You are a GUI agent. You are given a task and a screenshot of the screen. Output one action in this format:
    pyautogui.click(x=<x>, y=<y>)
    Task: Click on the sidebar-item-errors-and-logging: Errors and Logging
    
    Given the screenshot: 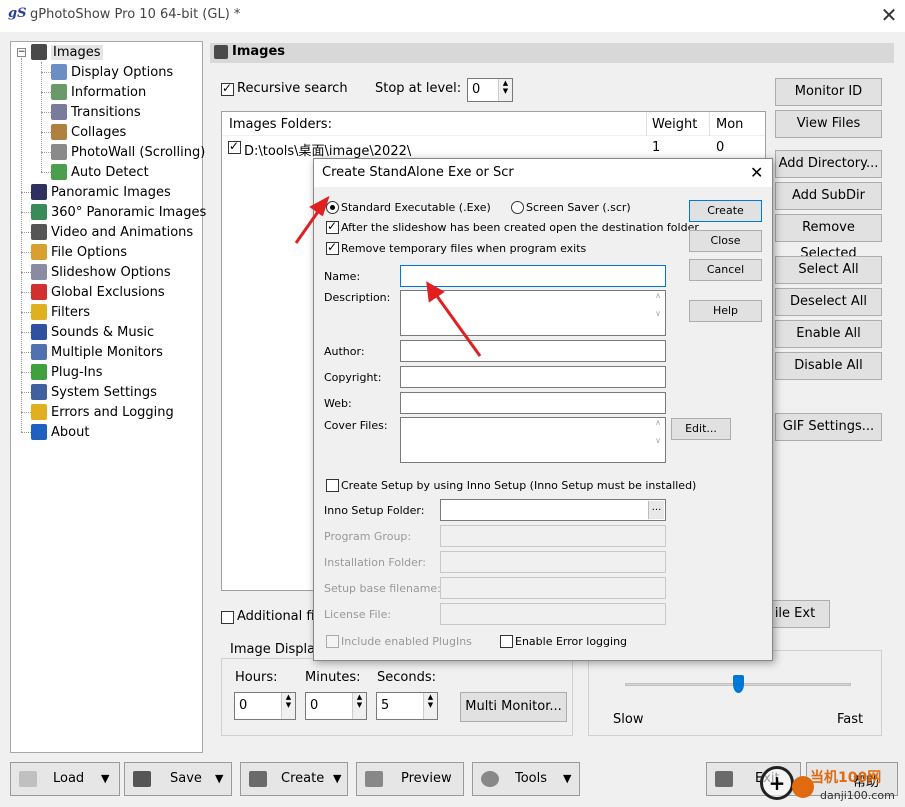 What is the action you would take?
    pyautogui.click(x=97, y=412)
    